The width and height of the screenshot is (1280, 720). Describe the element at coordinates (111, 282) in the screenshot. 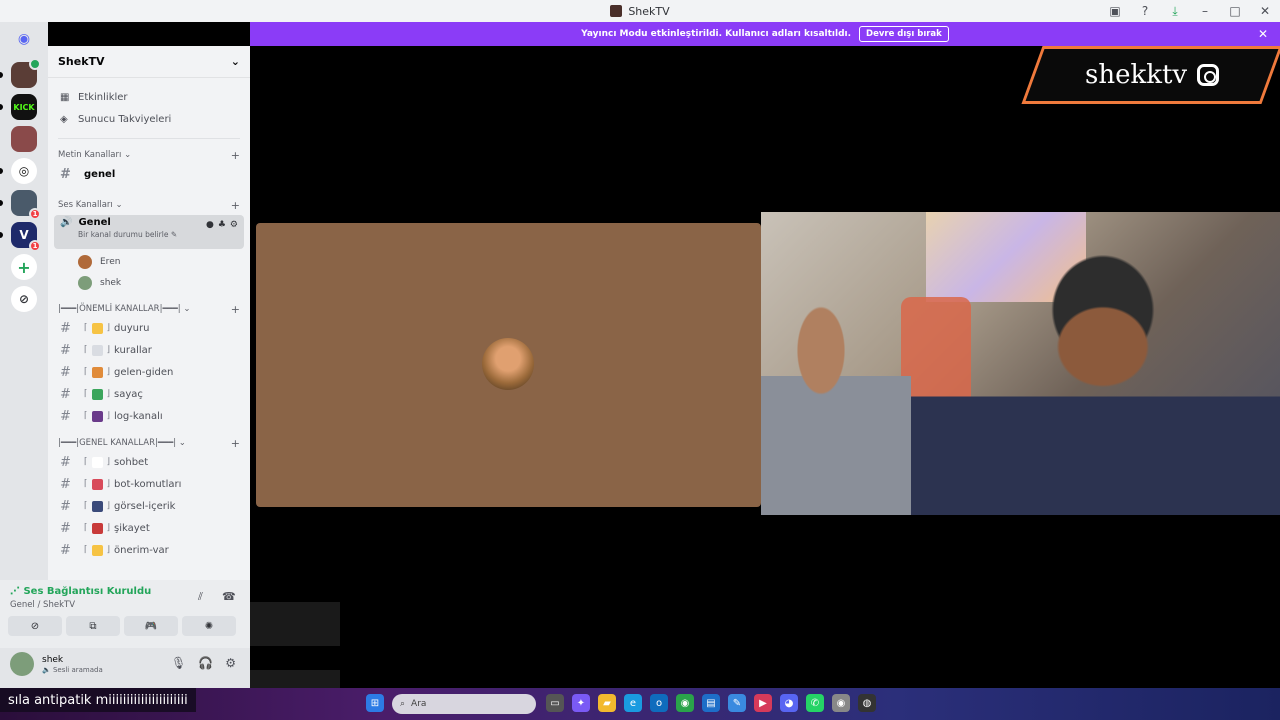

I see `member-name: shek` at that location.